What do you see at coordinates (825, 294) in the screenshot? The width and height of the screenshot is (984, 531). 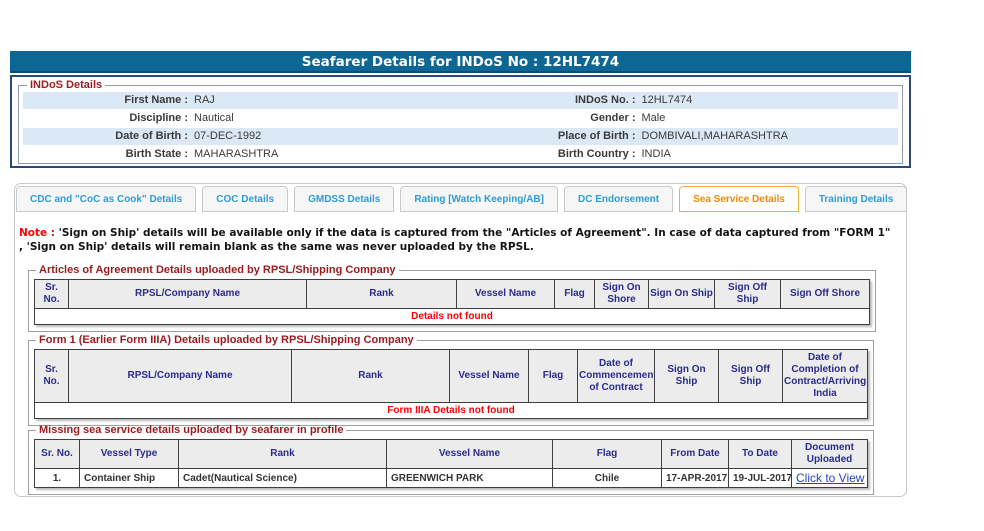 I see `col-sign-off-shore: Sign Off Shore` at bounding box center [825, 294].